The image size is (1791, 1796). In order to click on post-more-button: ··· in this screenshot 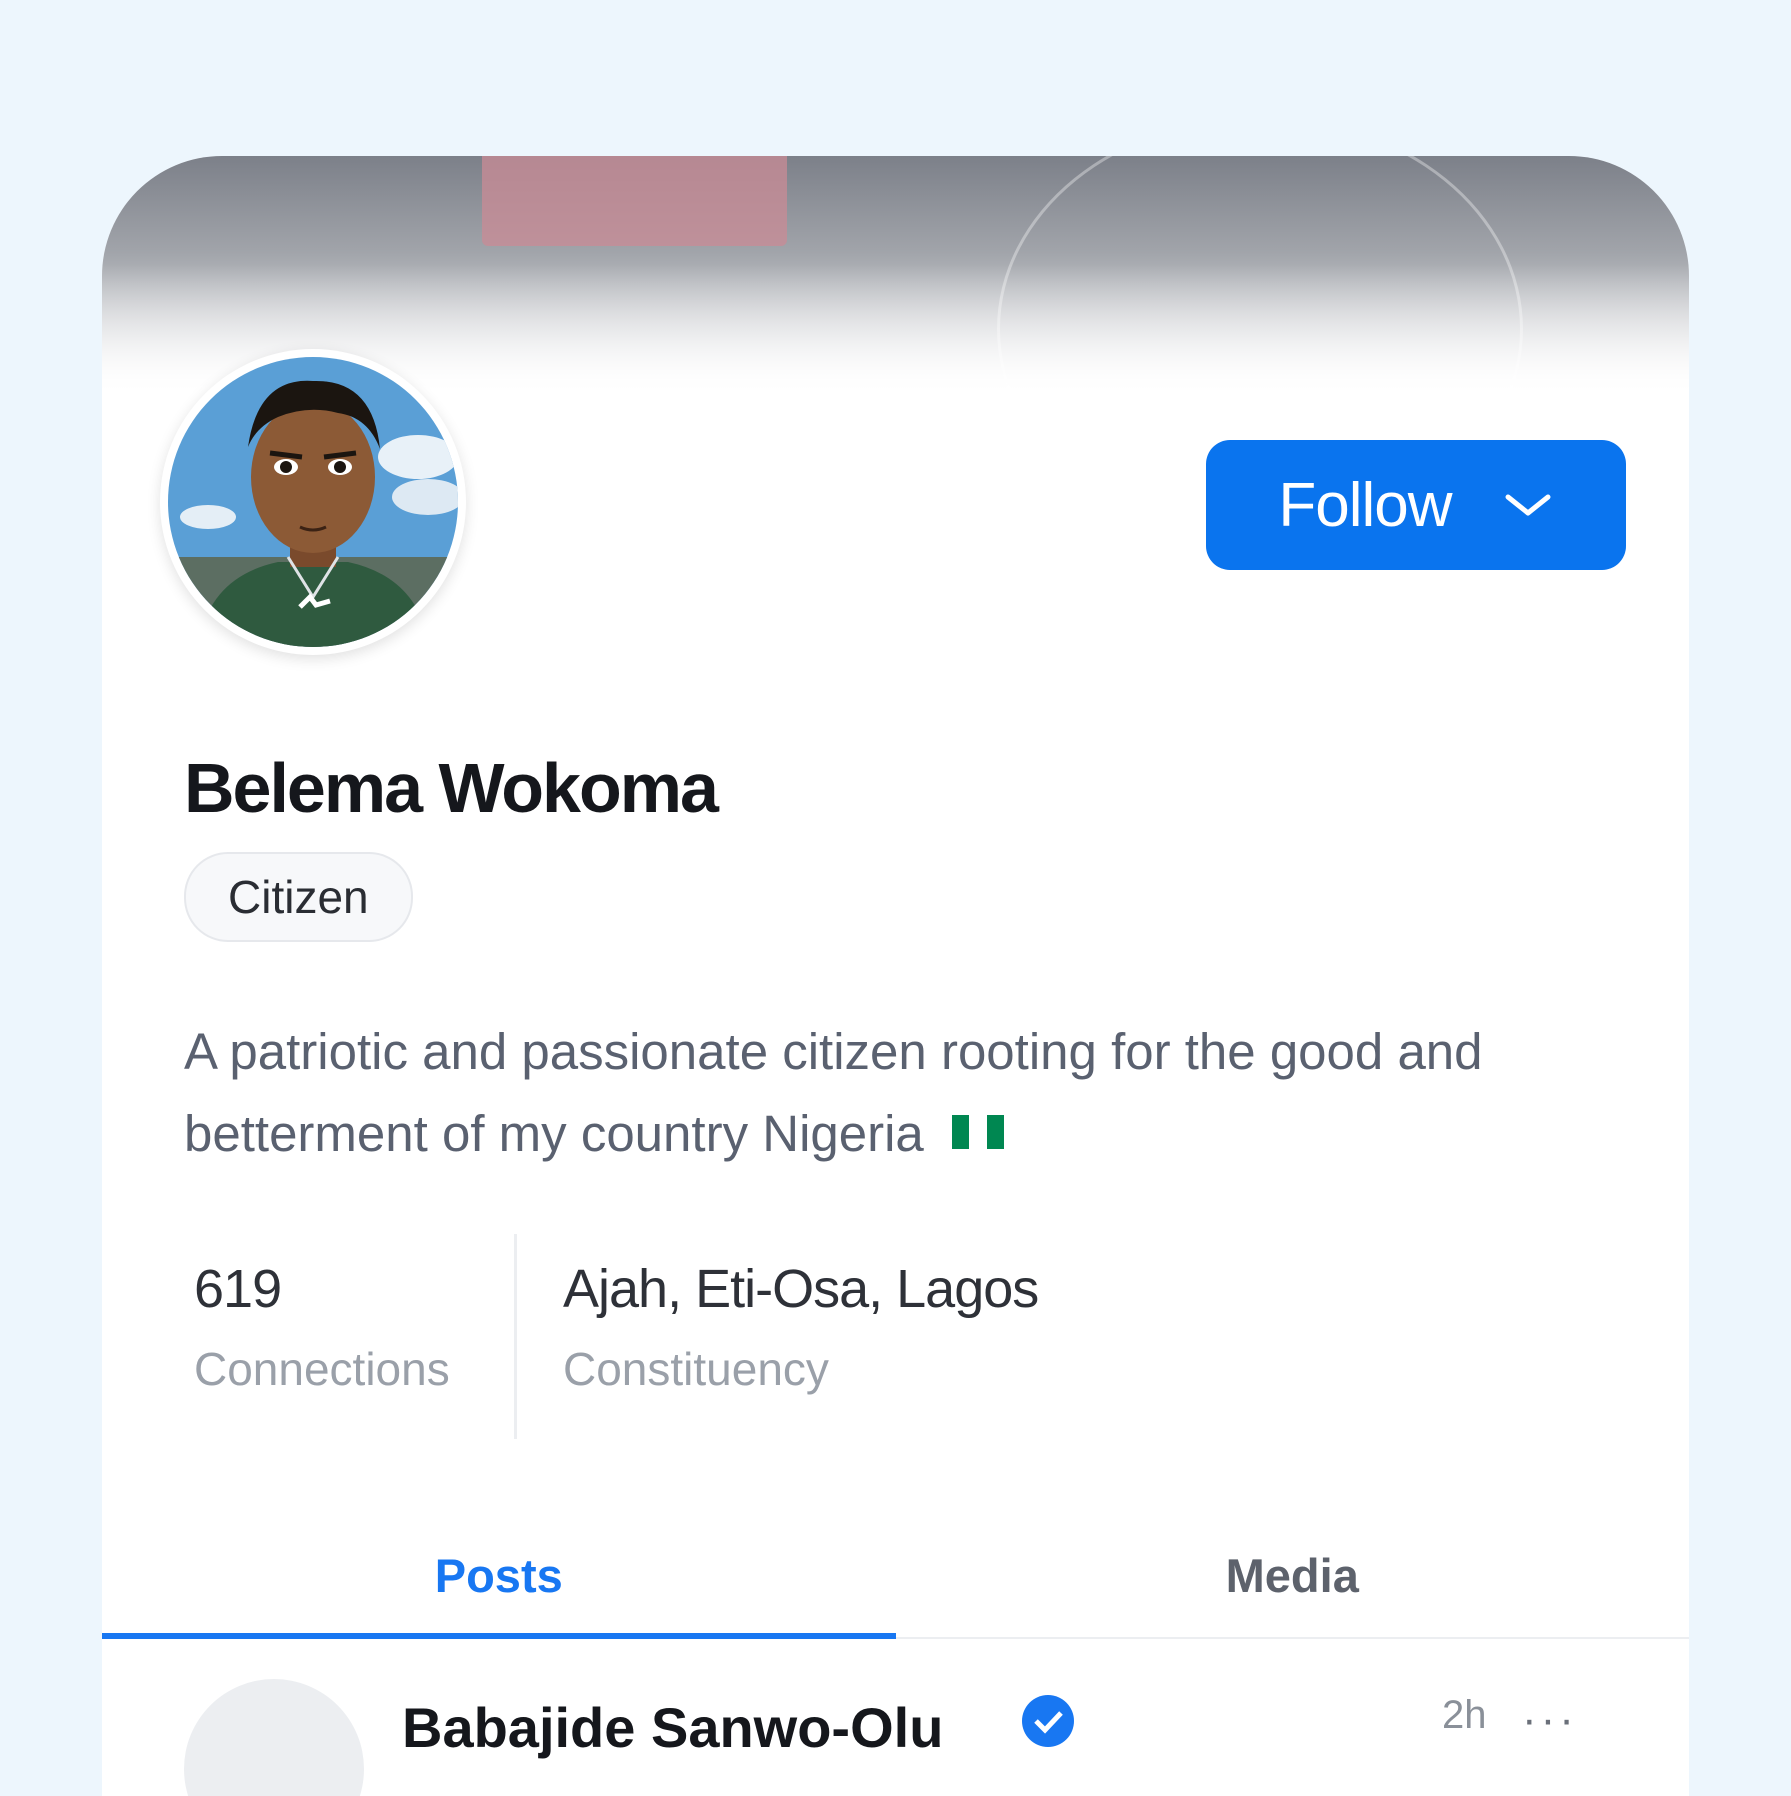, I will do `click(1550, 1720)`.